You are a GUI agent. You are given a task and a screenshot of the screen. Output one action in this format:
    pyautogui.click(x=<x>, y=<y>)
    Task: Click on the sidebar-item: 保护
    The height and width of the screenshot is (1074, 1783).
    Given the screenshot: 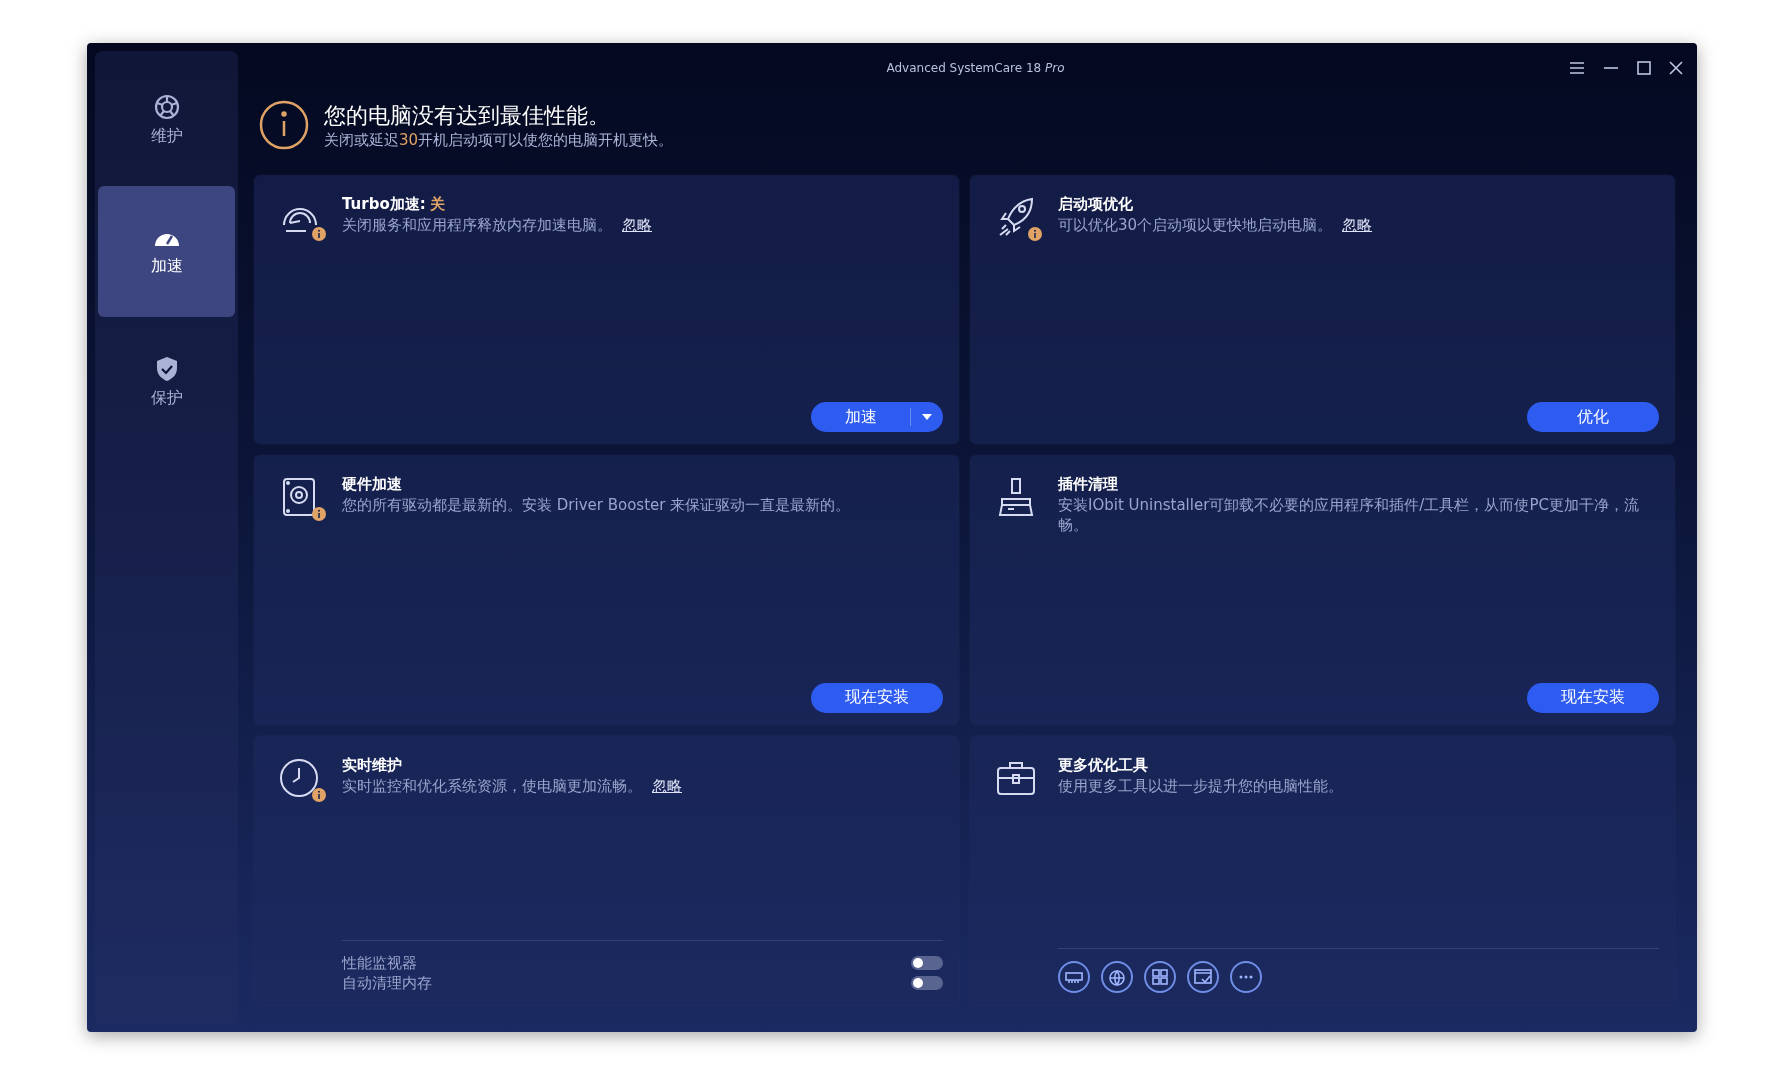 What is the action you would take?
    pyautogui.click(x=166, y=382)
    